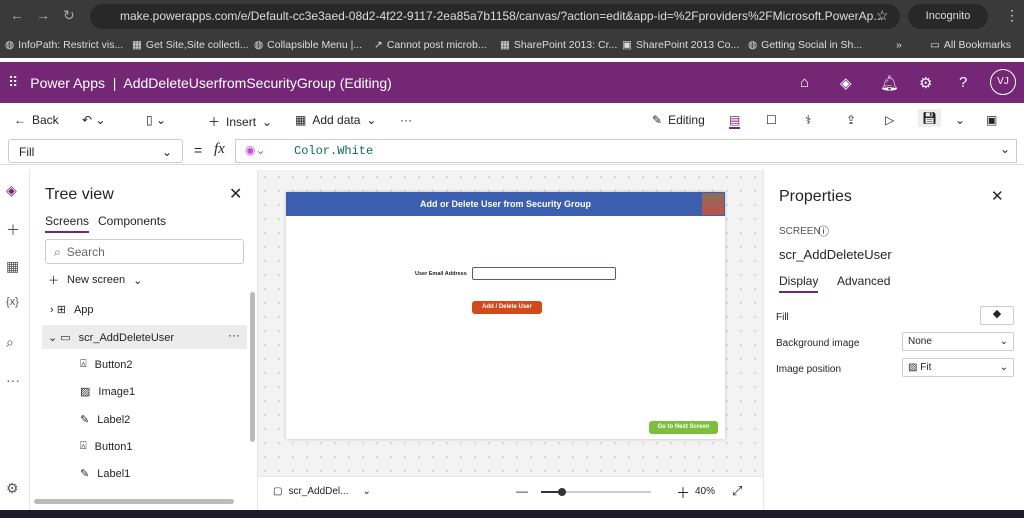 This screenshot has height=518, width=1024. Describe the element at coordinates (12, 488) in the screenshot. I see `settings-icon: ⚙` at that location.